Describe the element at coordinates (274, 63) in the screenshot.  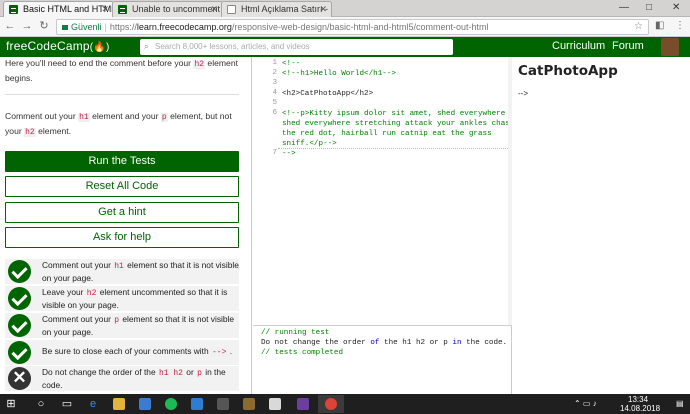
I see `line-number: 1` at that location.